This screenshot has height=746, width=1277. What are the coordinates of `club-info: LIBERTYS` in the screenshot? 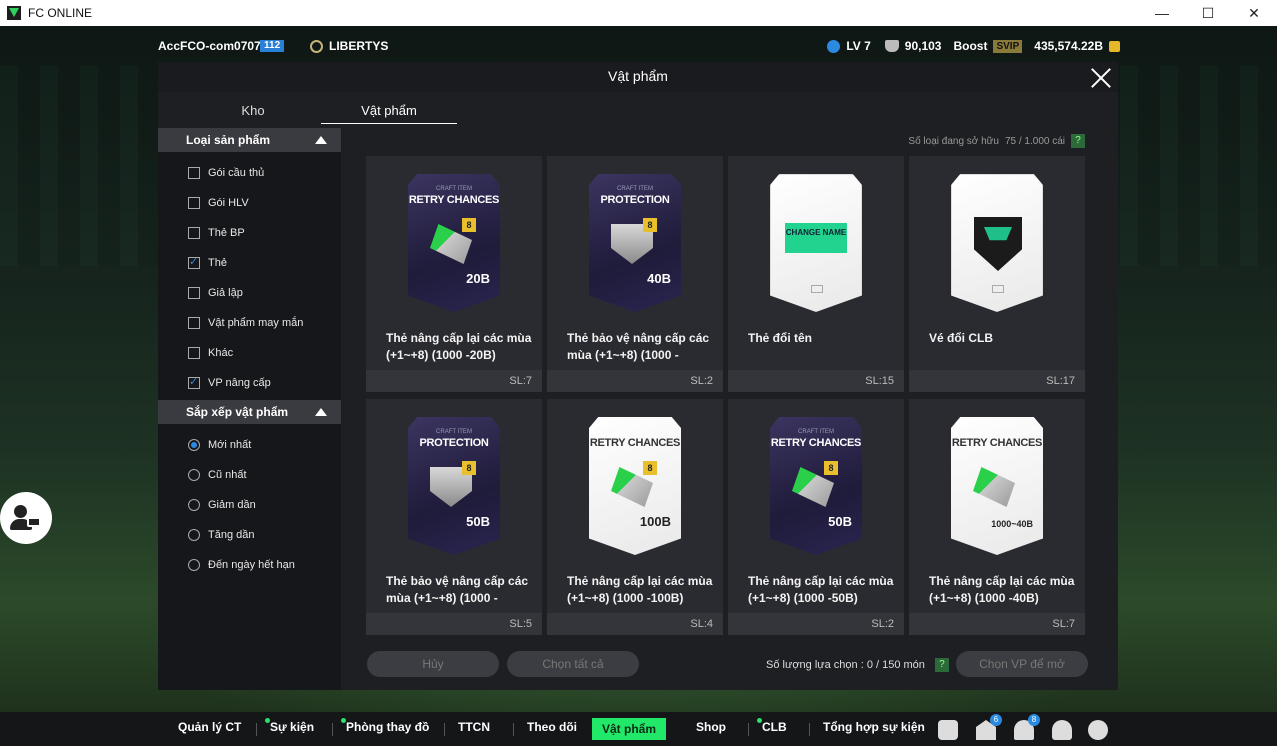 It's located at (349, 46).